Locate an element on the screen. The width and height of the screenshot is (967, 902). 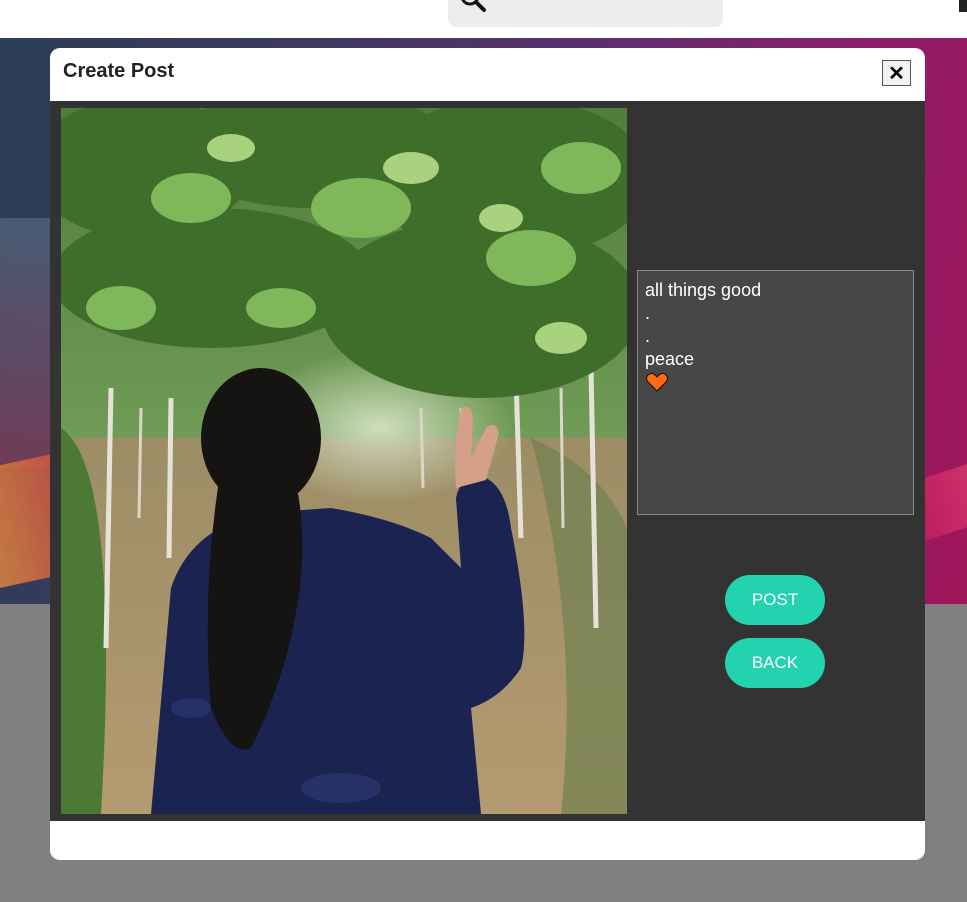
top-bar is located at coordinates (483, 19).